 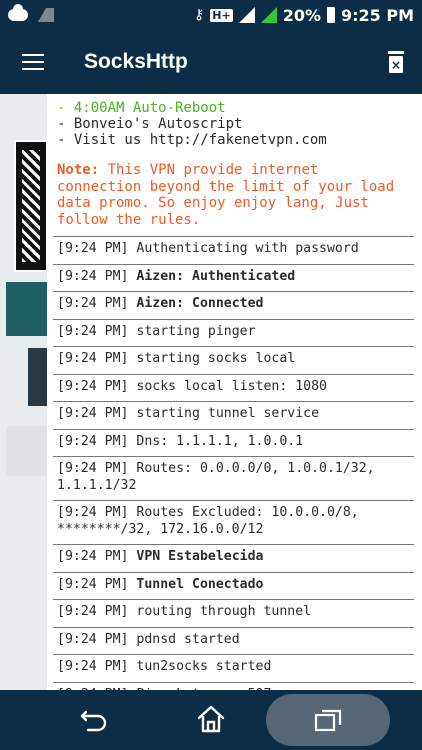 I want to click on cloud-icon, so click(x=18, y=12).